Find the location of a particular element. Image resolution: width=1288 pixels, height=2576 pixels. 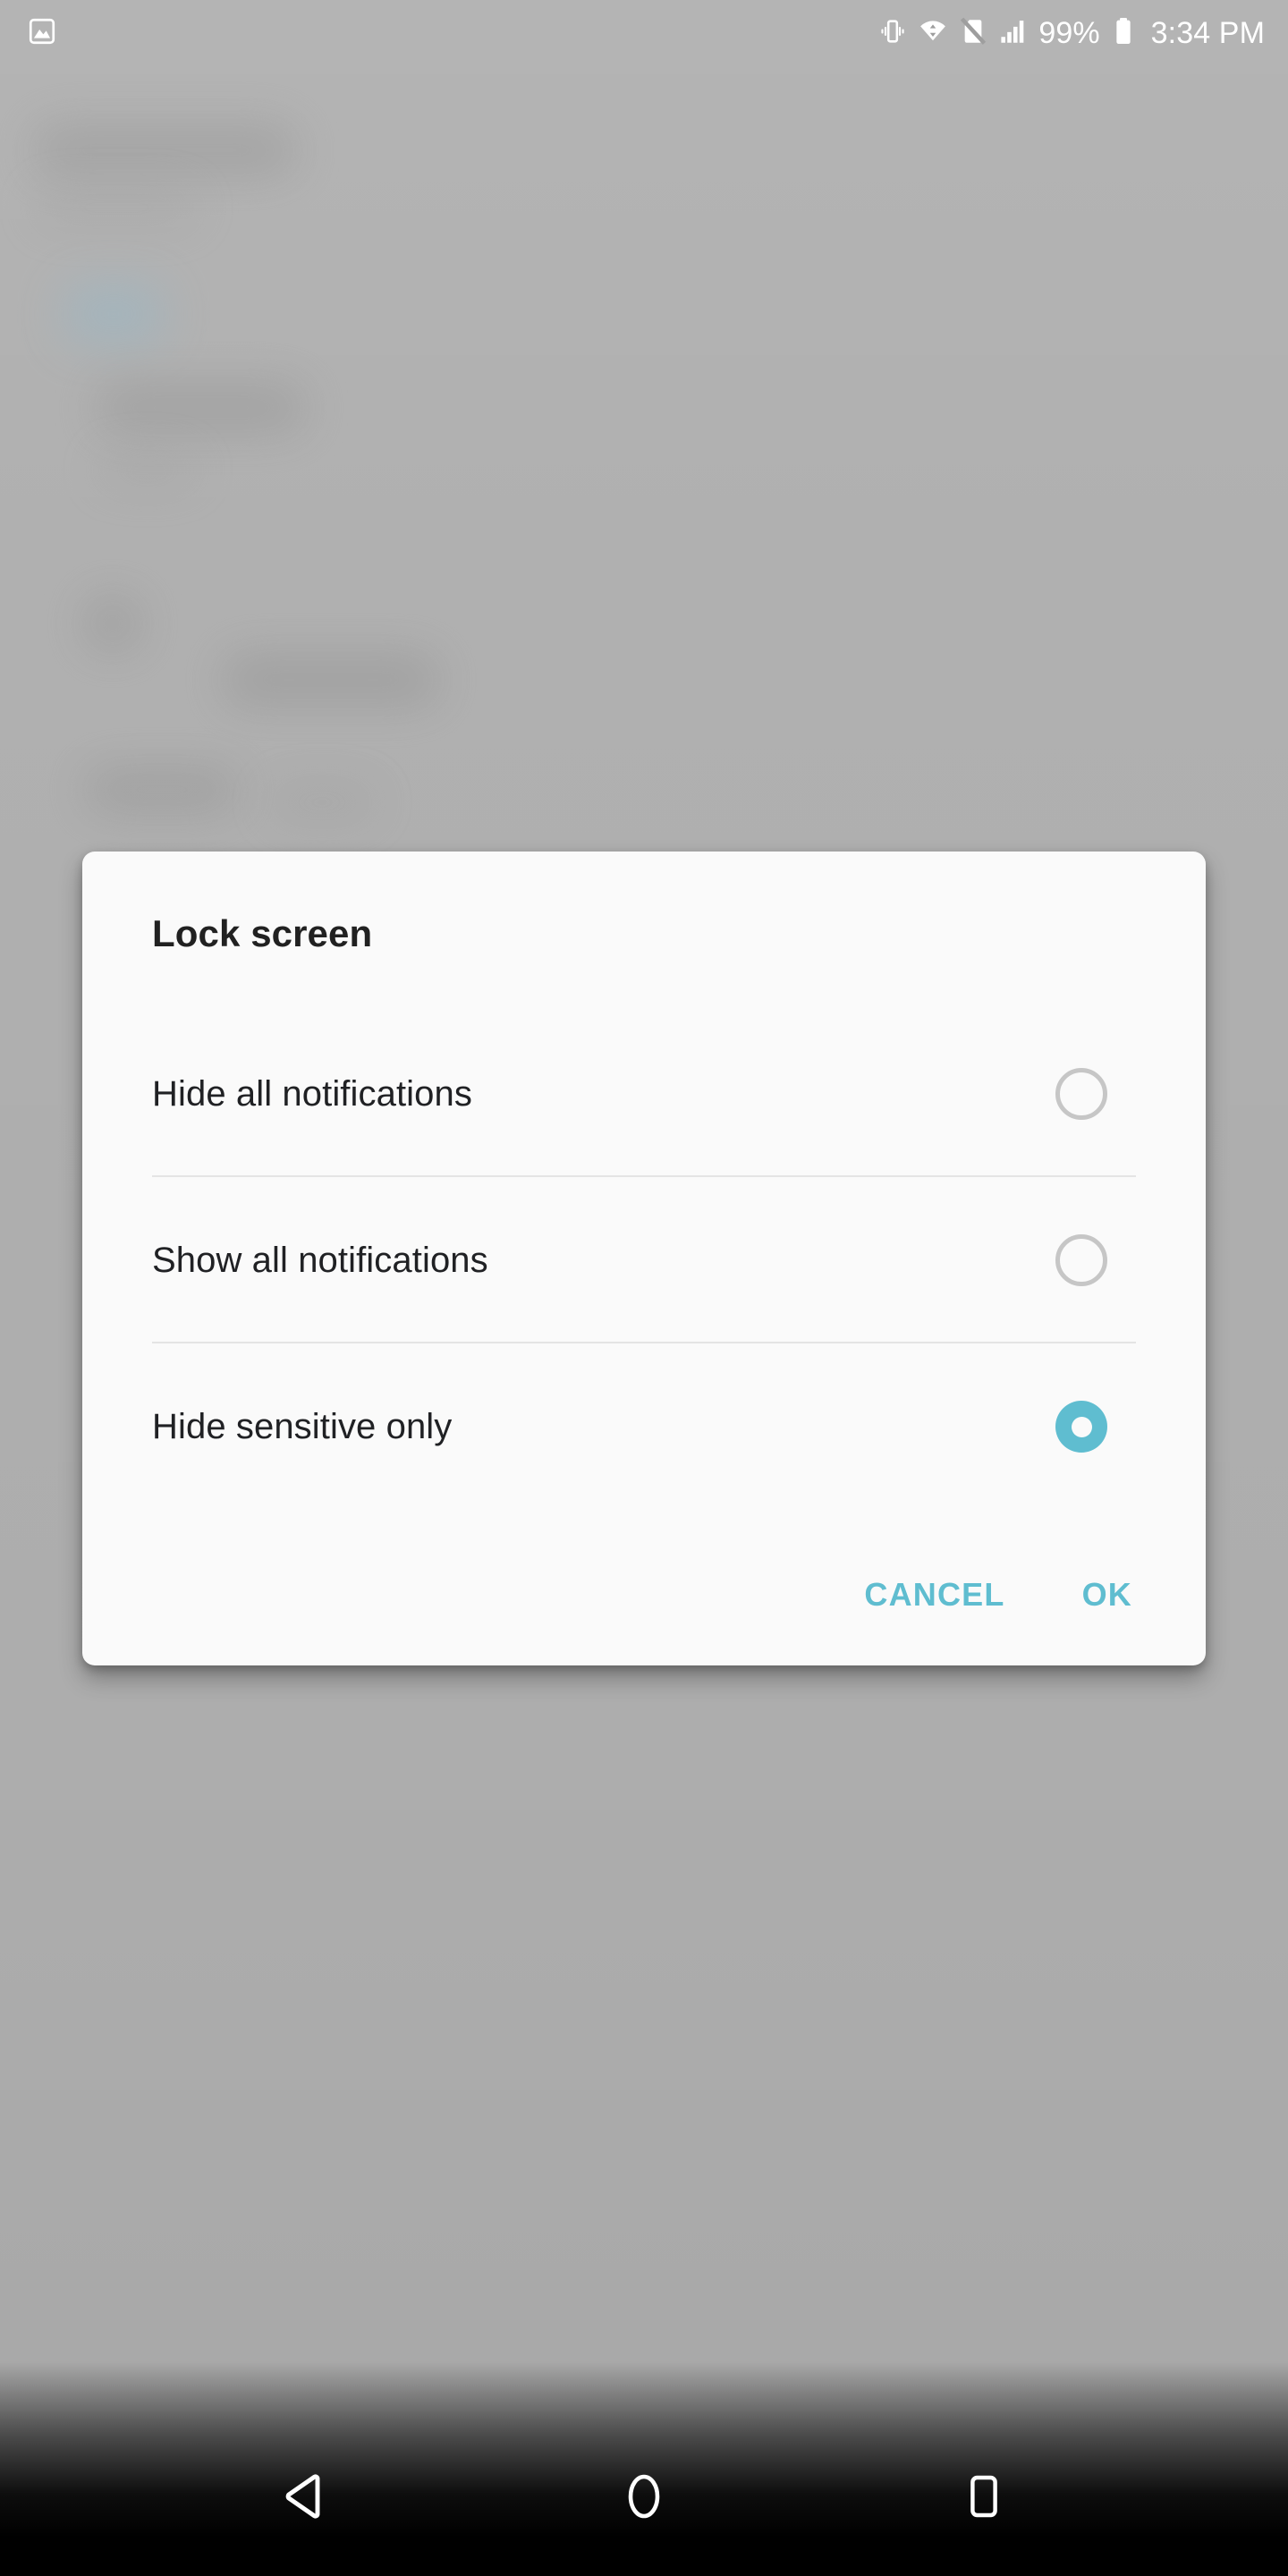

navigation-bar is located at coordinates (644, 2468).